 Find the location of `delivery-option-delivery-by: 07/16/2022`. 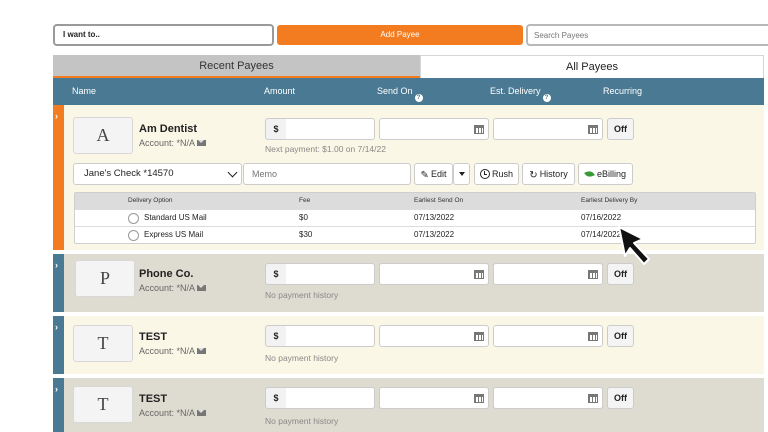

delivery-option-delivery-by: 07/16/2022 is located at coordinates (601, 217).